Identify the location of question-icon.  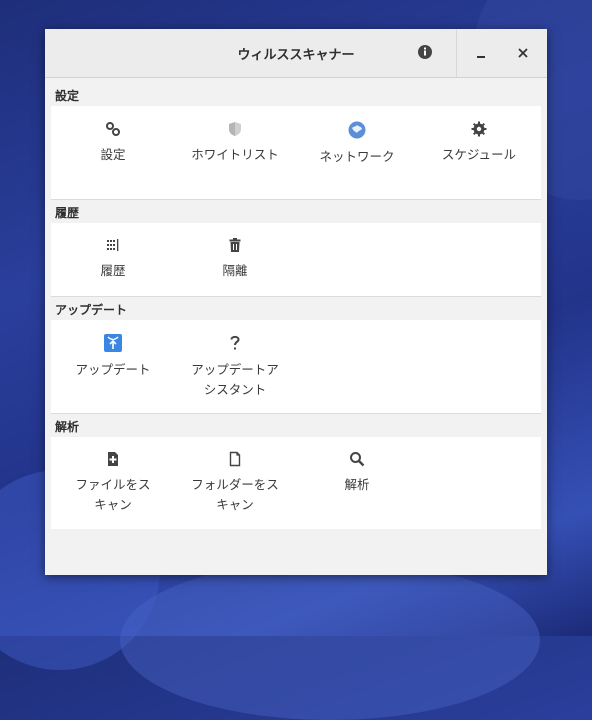
(235, 342).